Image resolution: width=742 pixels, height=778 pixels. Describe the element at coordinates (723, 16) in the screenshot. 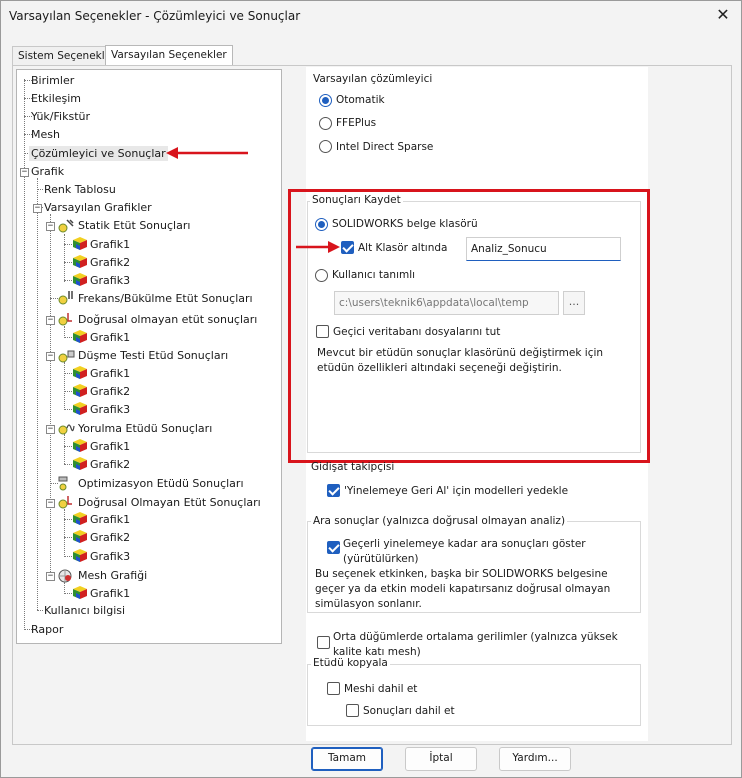

I see `close-button: ✕` at that location.